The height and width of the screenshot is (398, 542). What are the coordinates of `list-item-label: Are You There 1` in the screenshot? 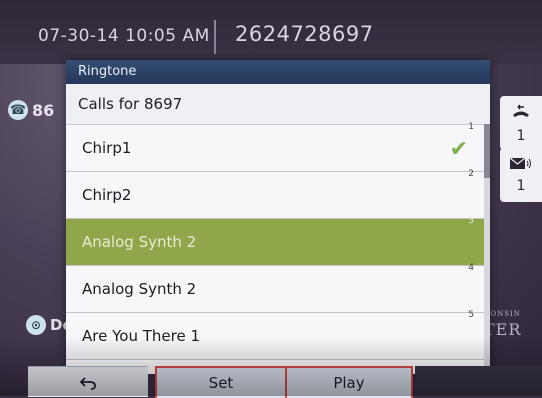 It's located at (141, 336).